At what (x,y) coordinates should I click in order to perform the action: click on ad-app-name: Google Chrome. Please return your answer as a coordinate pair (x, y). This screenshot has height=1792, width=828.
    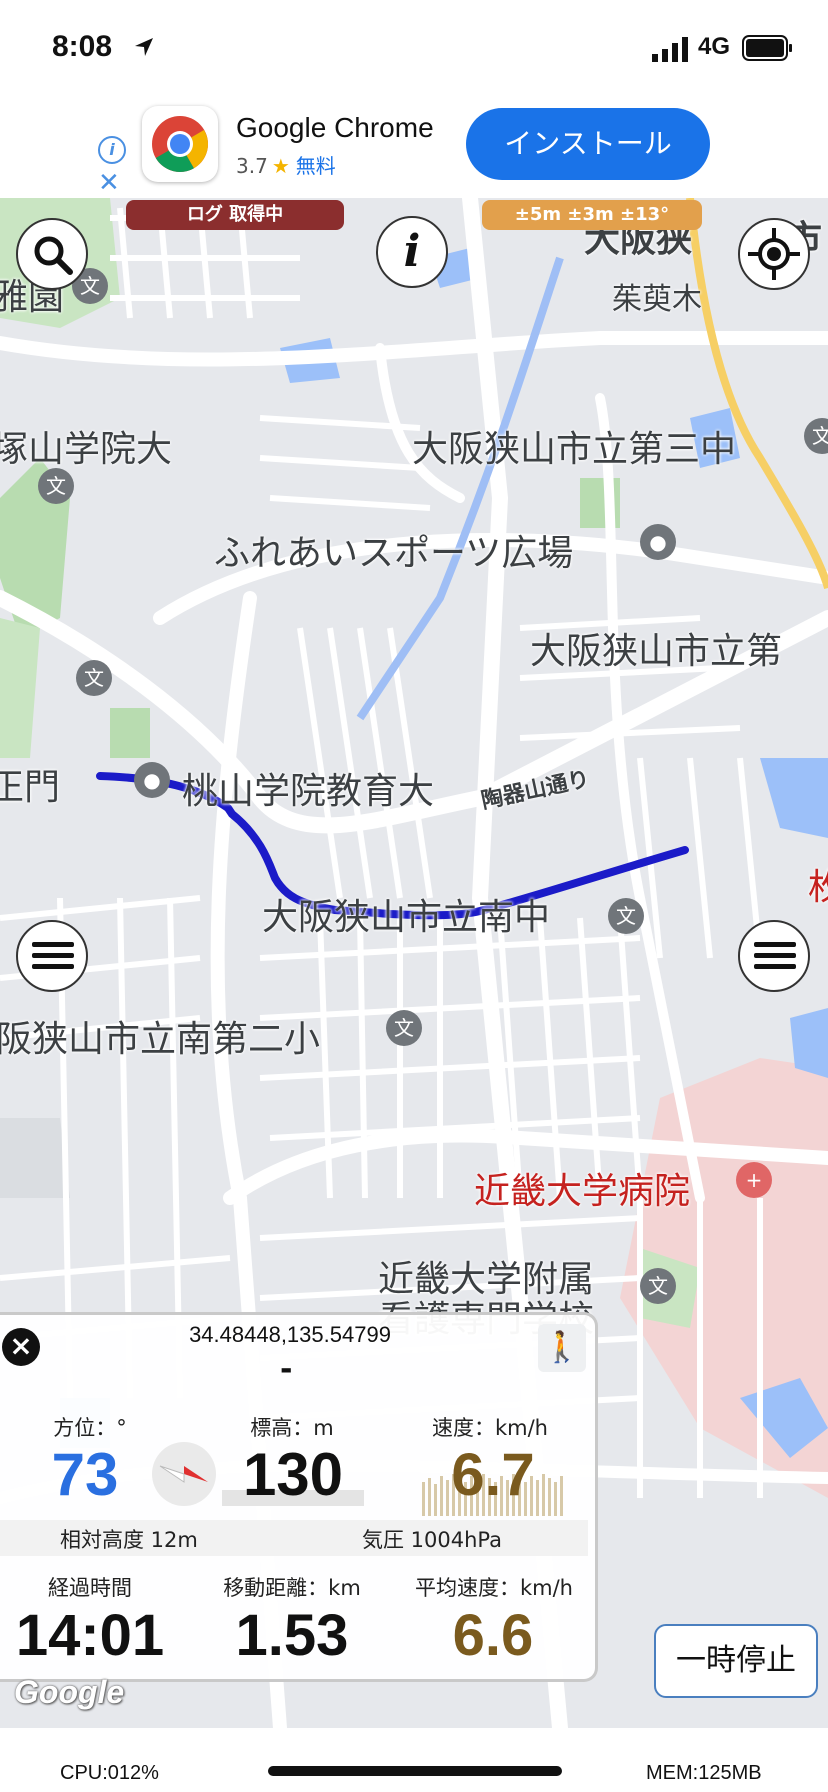
    Looking at the image, I should click on (335, 127).